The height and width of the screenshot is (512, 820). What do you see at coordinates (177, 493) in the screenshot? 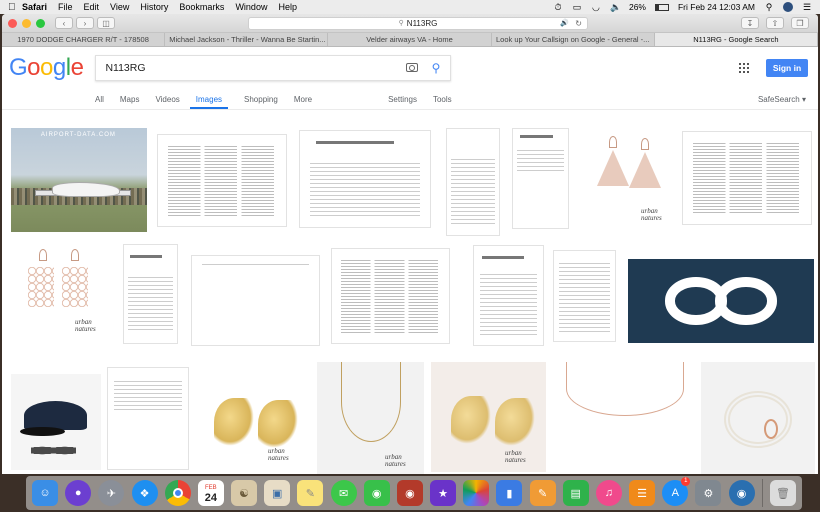
I see `chrome-icon` at bounding box center [177, 493].